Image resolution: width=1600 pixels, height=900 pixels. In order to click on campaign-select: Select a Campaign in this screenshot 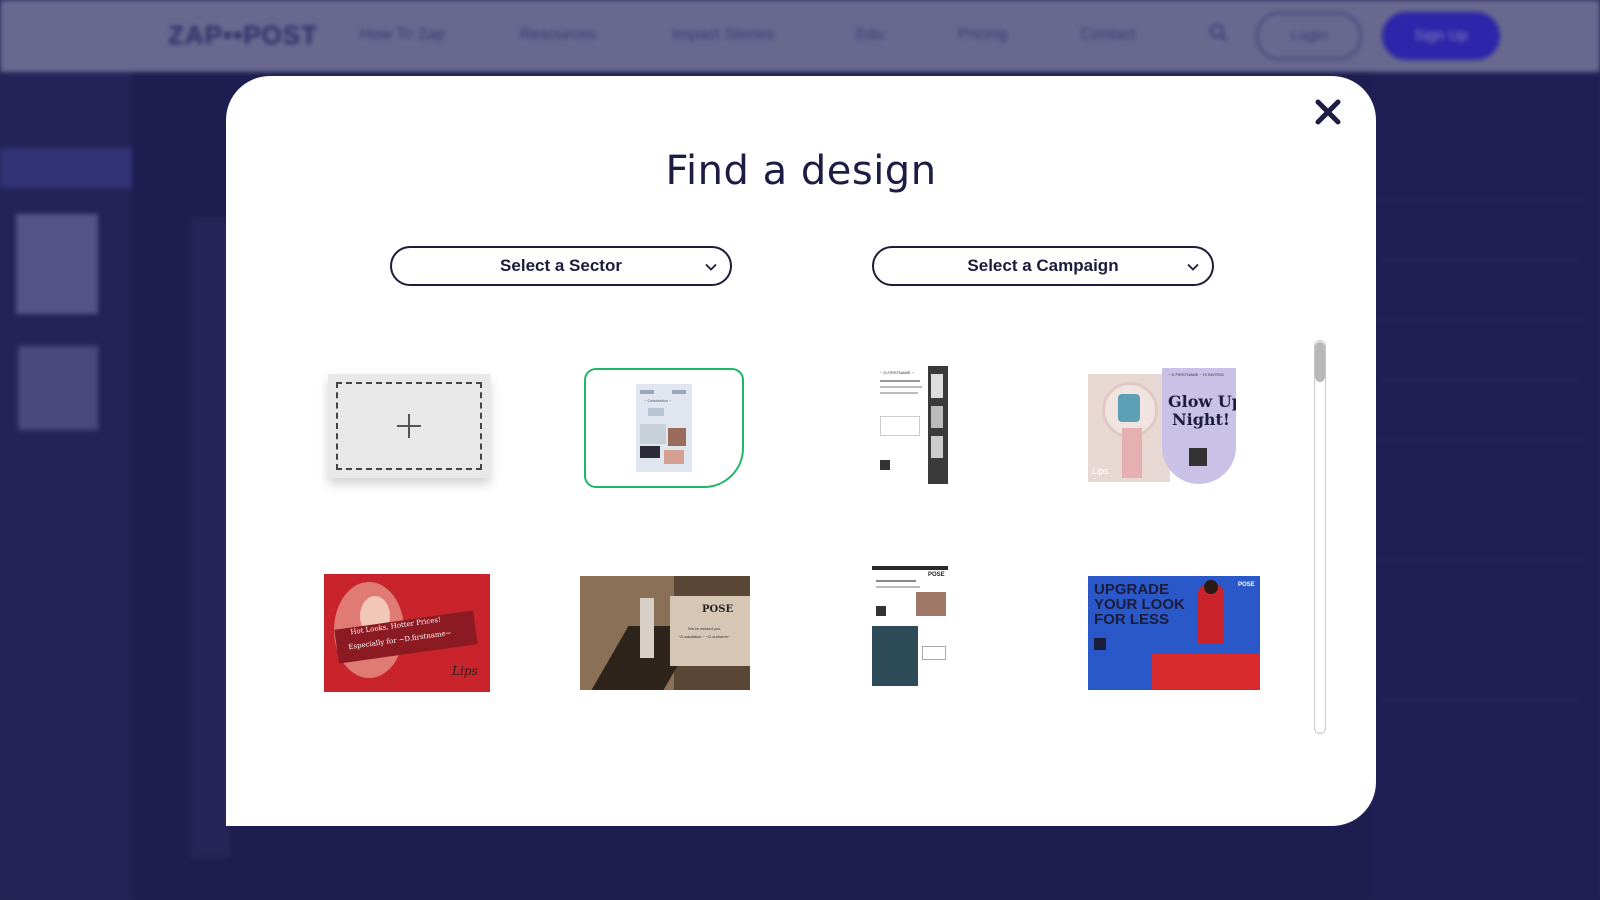, I will do `click(1043, 266)`.